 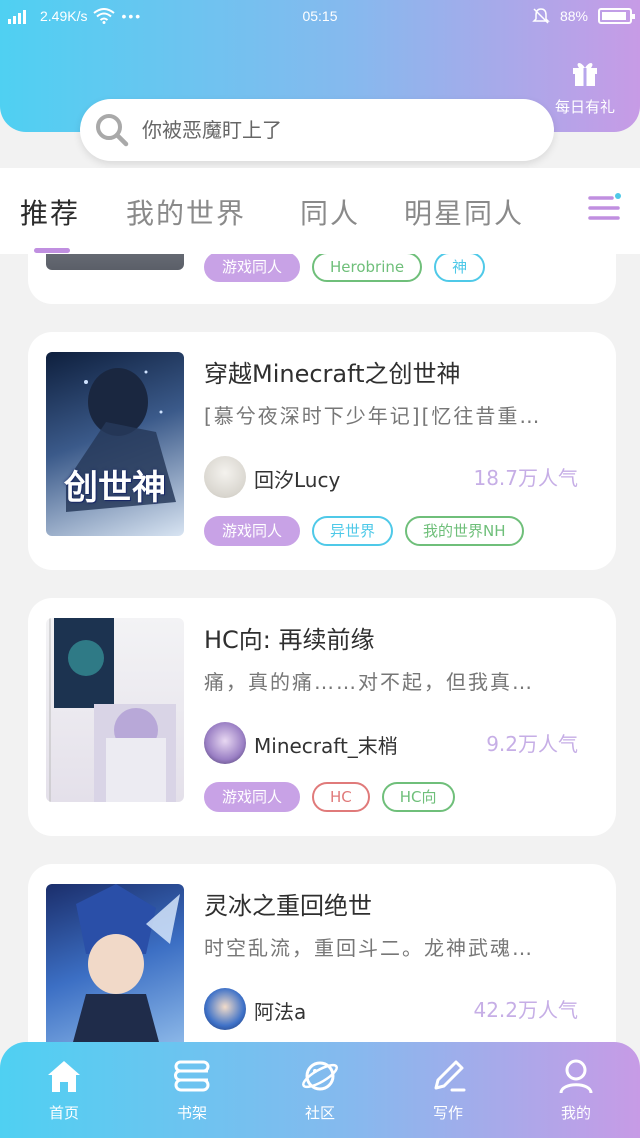 What do you see at coordinates (330, 212) in the screenshot?
I see `tab-fan-fiction: 同人` at bounding box center [330, 212].